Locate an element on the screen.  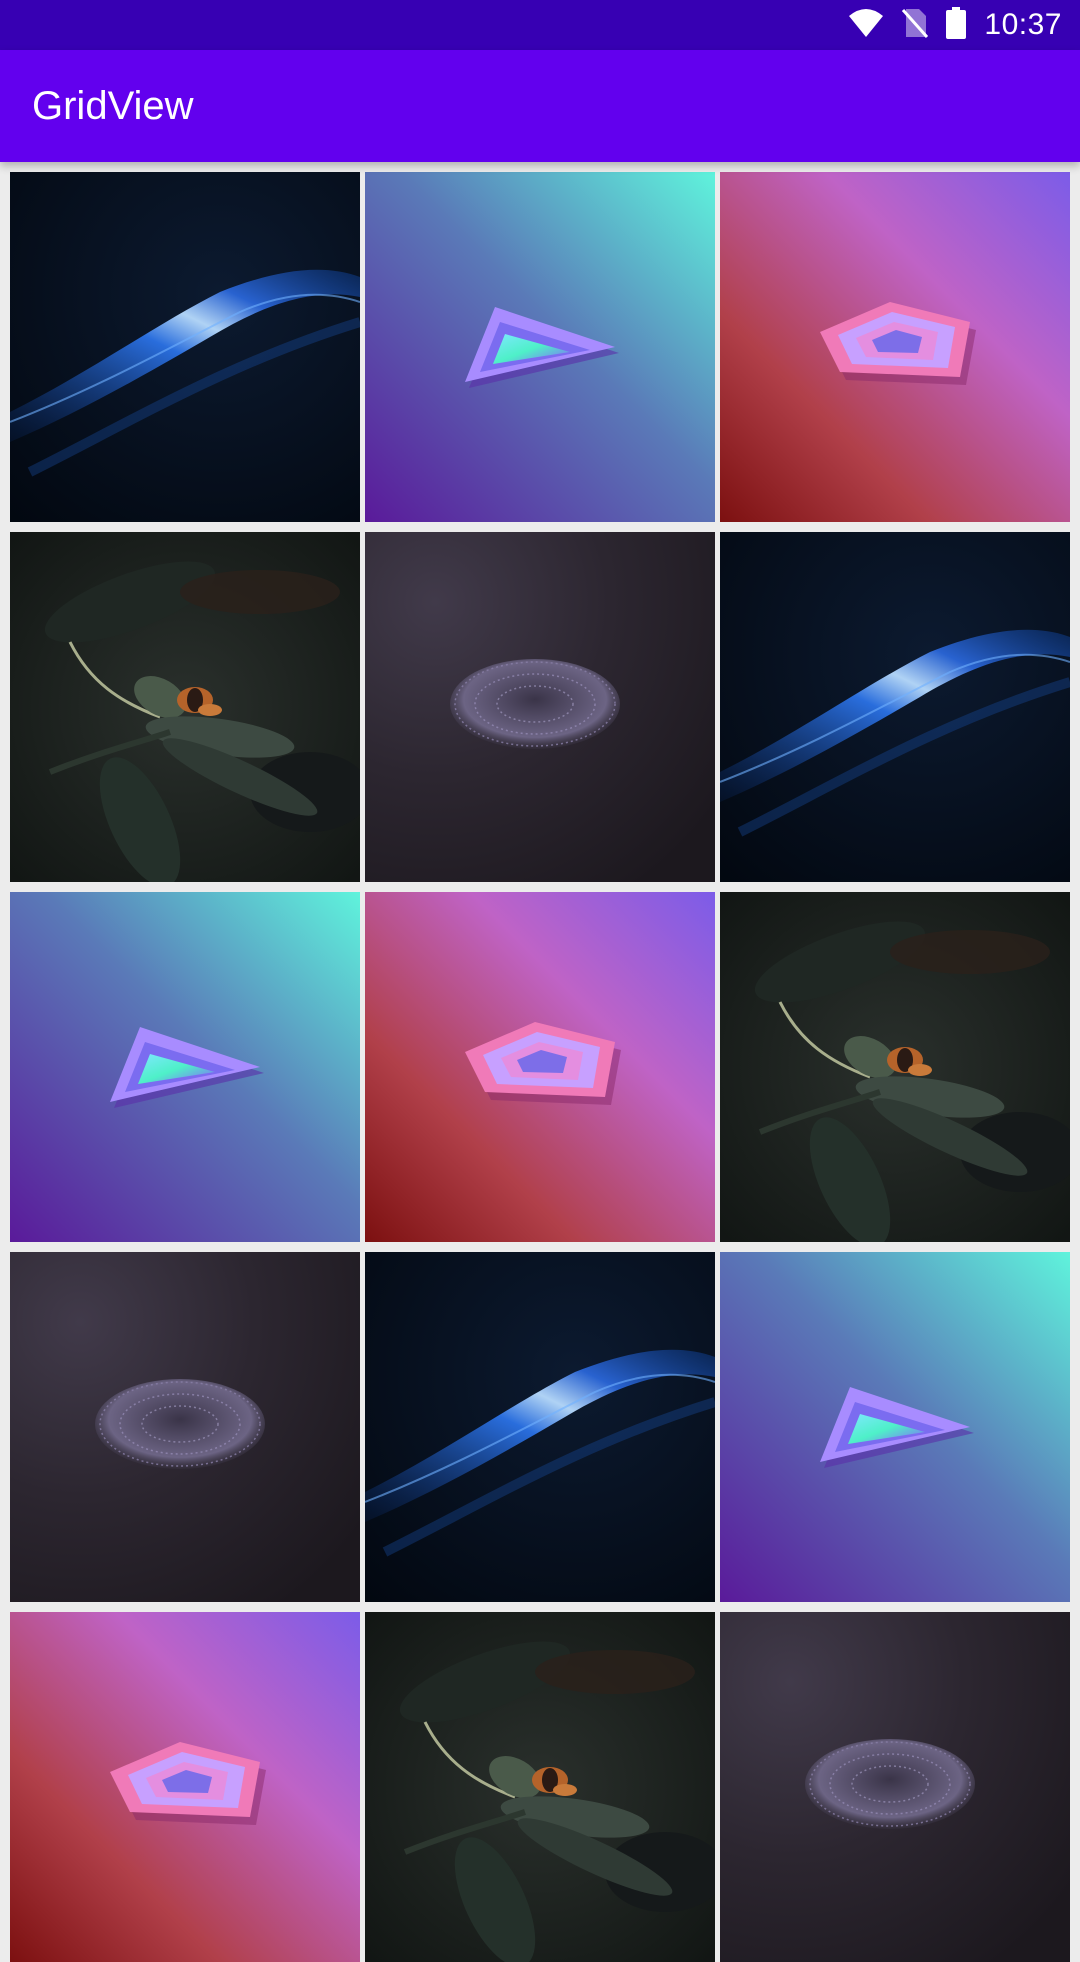
status-icons: 10:37 is located at coordinates (955, 25).